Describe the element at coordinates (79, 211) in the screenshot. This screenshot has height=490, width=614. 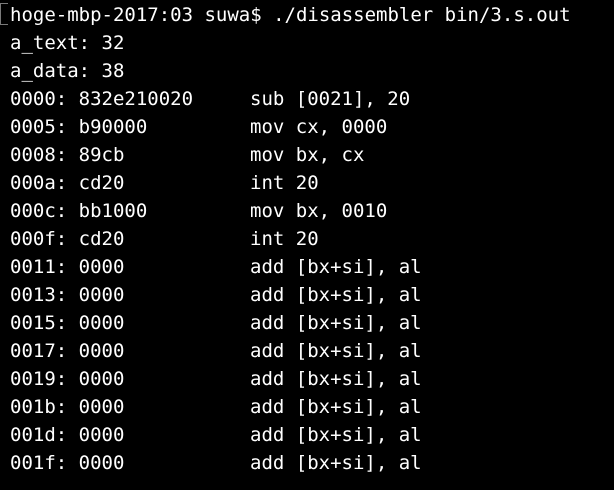
I see `disasm-address: 000c: bb1000` at that location.